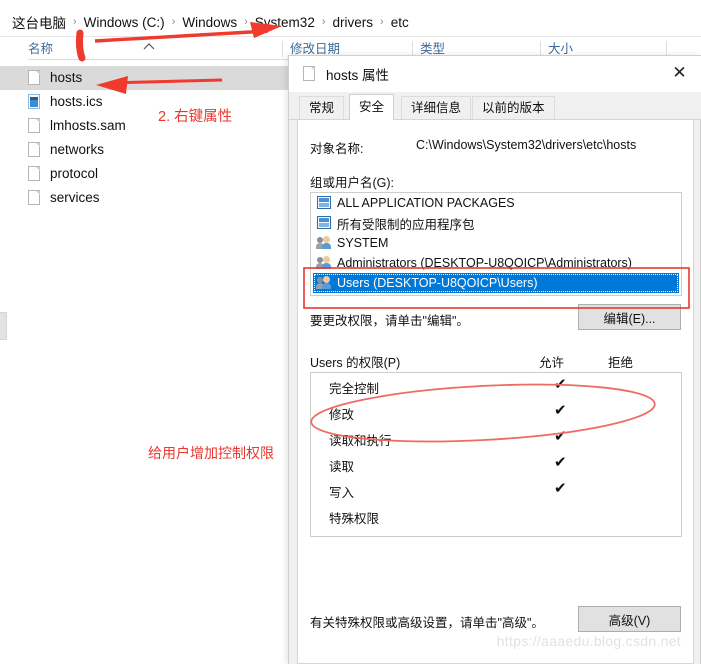  What do you see at coordinates (322, 108) in the screenshot?
I see `tab-general: 常规` at bounding box center [322, 108].